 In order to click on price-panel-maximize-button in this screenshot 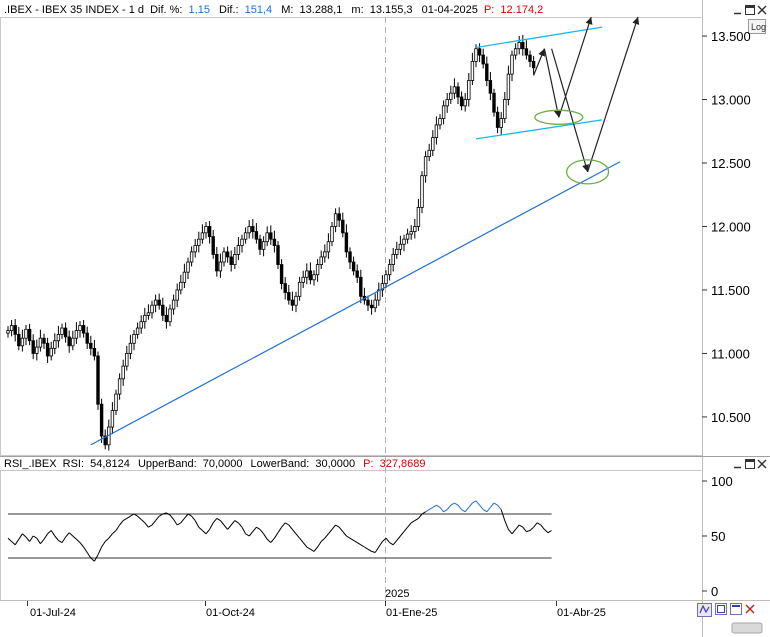, I will do `click(750, 10)`.